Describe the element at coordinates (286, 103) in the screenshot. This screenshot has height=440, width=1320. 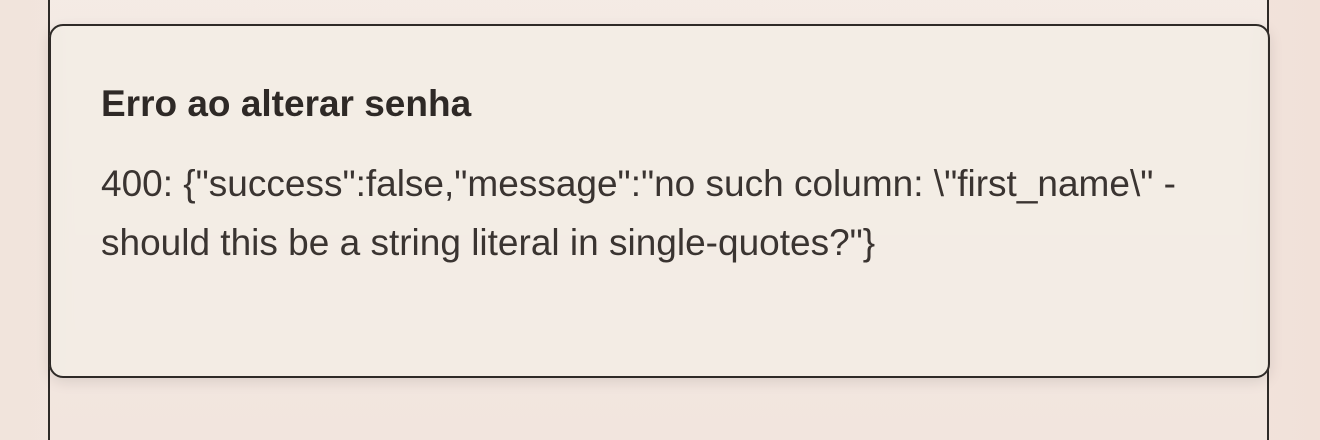
I see `toast-title: Erro ao alterar senha` at that location.